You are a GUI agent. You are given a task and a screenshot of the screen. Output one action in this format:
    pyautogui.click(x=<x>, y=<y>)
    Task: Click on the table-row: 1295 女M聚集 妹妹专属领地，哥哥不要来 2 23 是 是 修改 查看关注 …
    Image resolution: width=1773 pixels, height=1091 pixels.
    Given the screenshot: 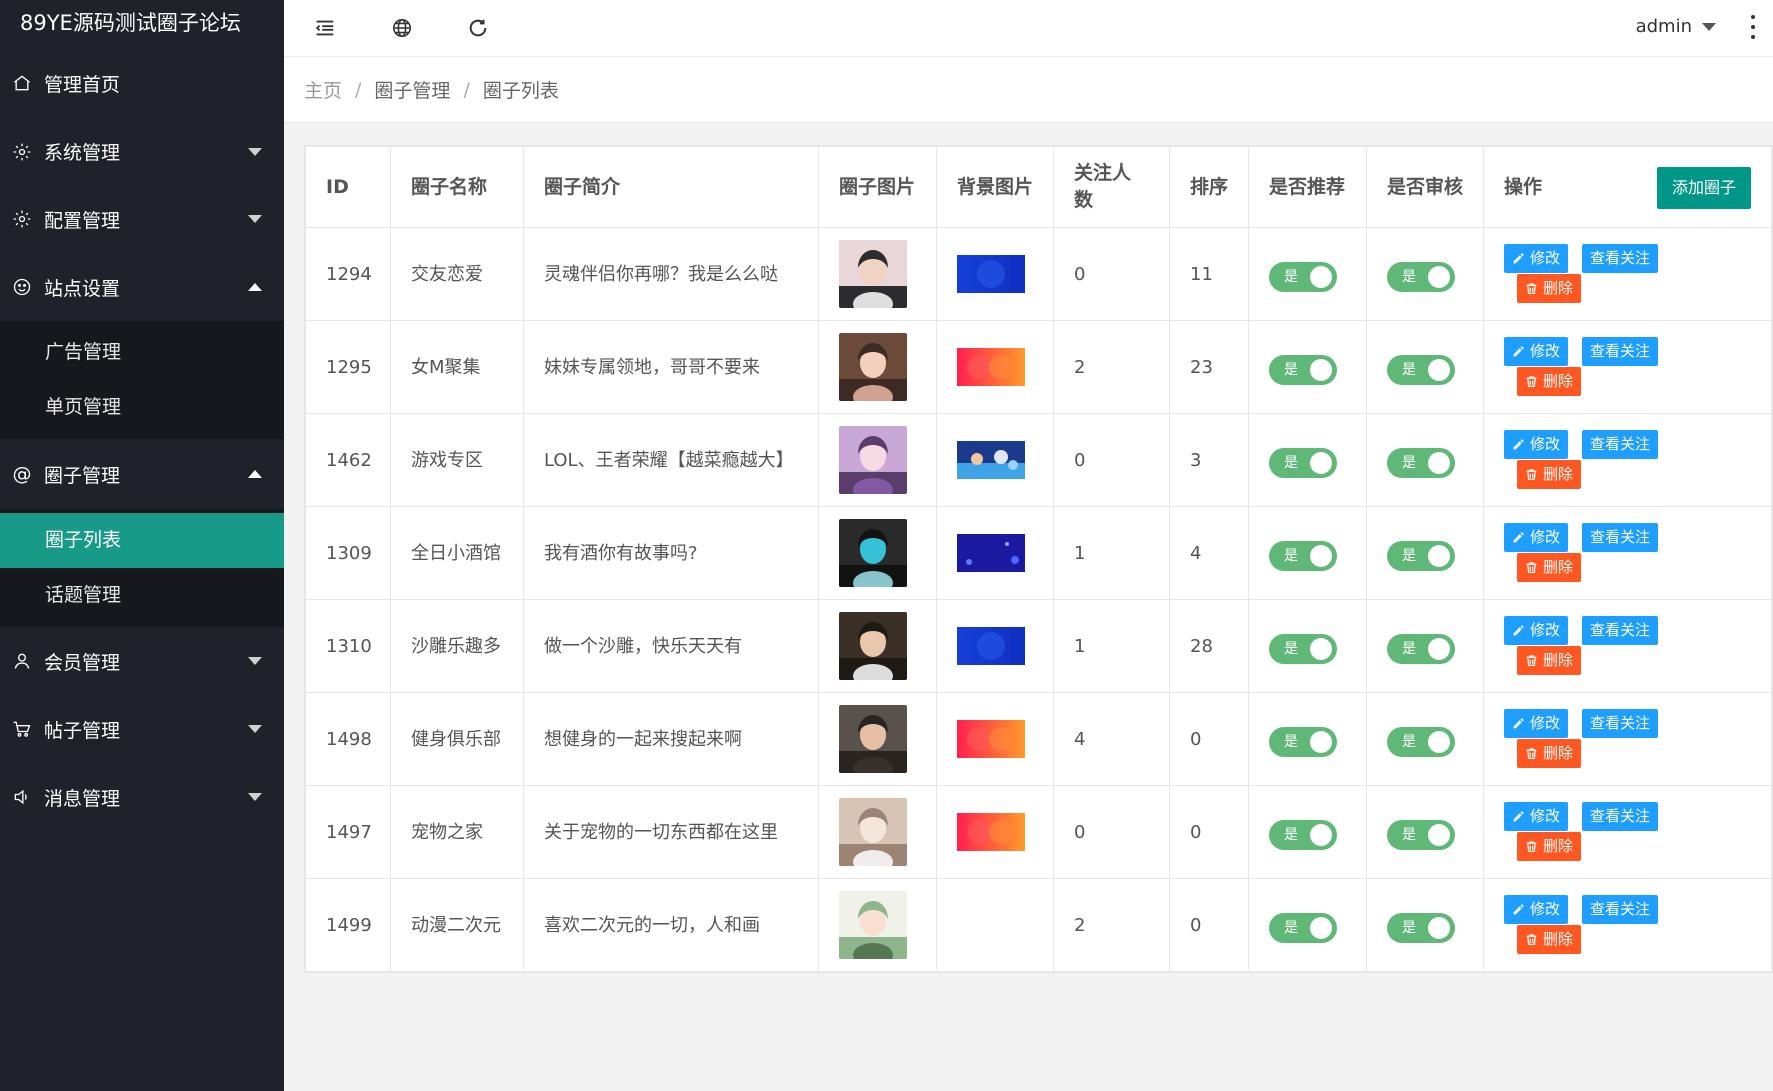 What is the action you would take?
    pyautogui.click(x=1038, y=367)
    